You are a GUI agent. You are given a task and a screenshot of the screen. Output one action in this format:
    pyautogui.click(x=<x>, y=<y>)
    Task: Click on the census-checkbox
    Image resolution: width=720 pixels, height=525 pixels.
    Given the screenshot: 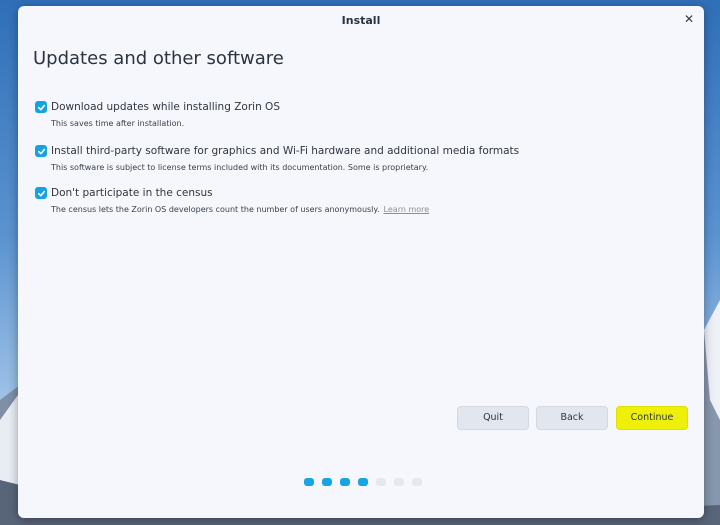 What is the action you would take?
    pyautogui.click(x=41, y=193)
    